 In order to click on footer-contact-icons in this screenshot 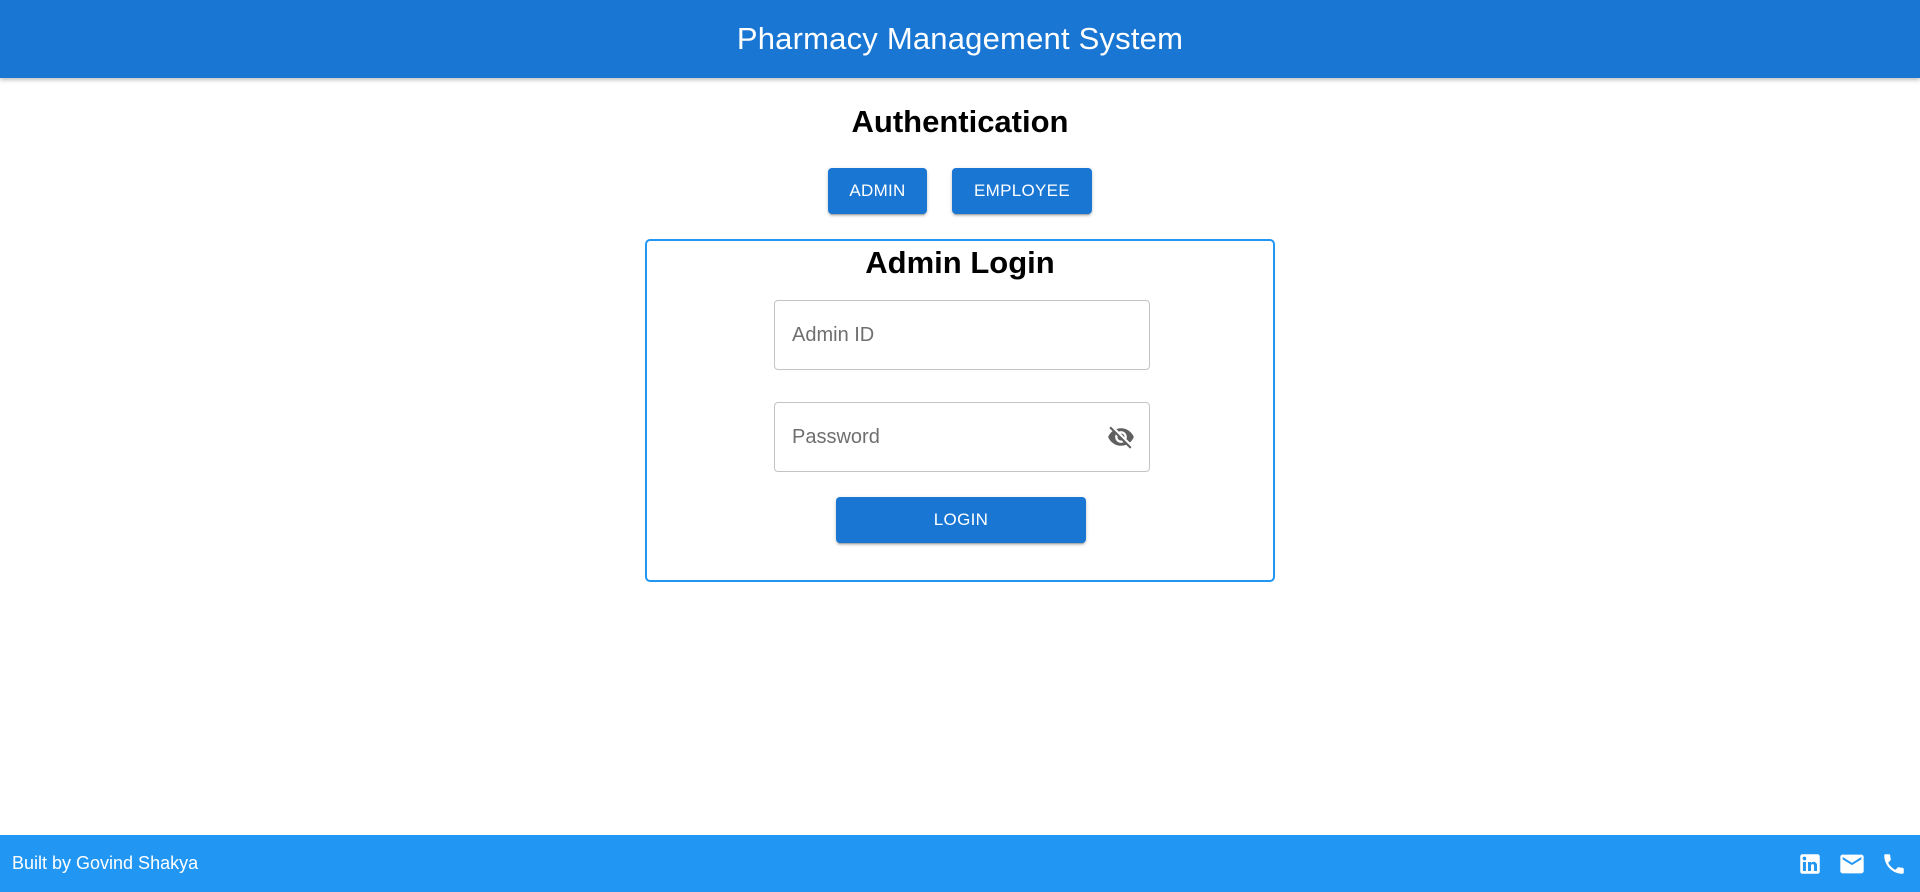, I will do `click(1852, 864)`.